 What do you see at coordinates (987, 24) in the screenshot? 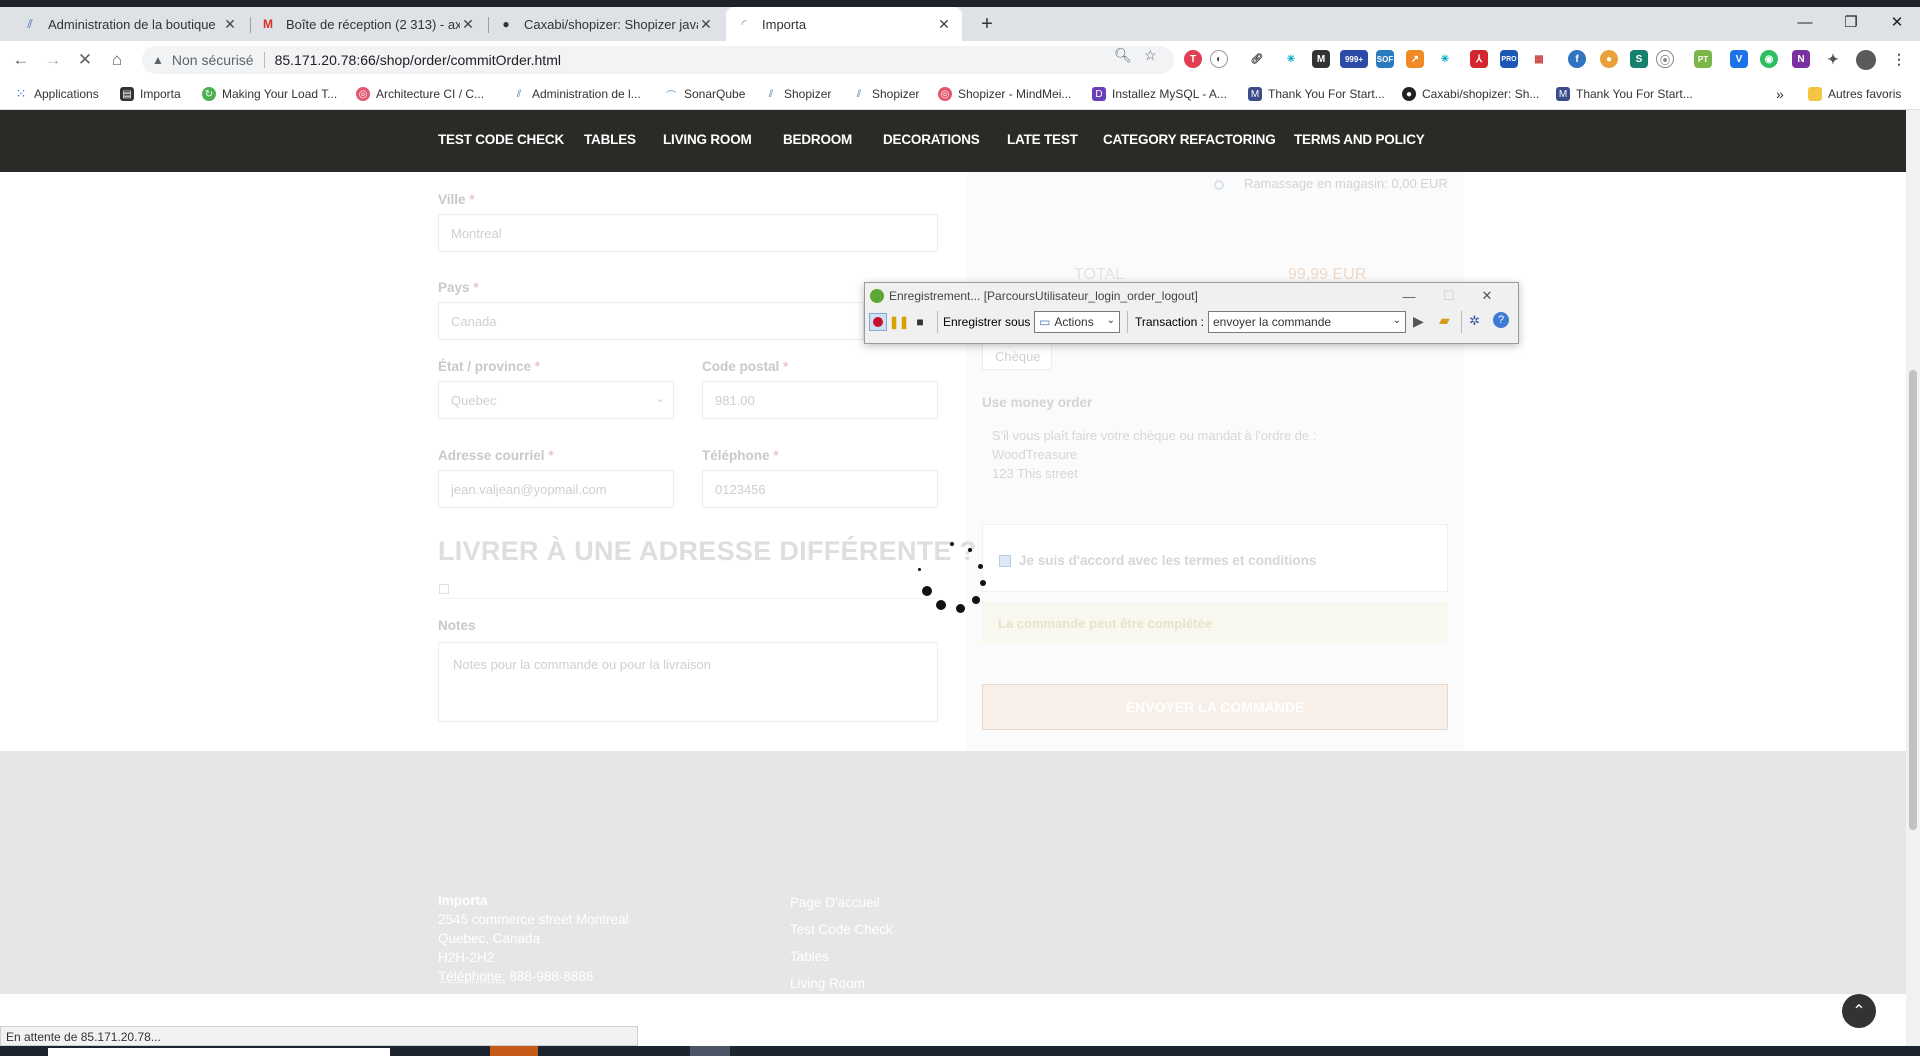
I see `new-tab-button: +` at bounding box center [987, 24].